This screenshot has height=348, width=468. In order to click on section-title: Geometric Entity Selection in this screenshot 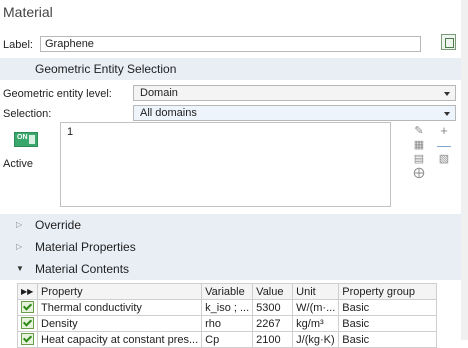, I will do `click(106, 69)`.